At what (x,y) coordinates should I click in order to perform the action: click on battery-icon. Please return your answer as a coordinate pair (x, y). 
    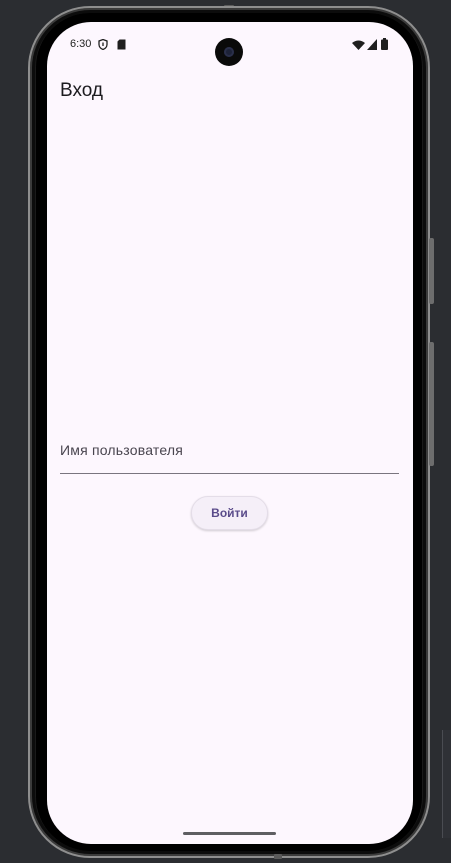
    Looking at the image, I should click on (384, 44).